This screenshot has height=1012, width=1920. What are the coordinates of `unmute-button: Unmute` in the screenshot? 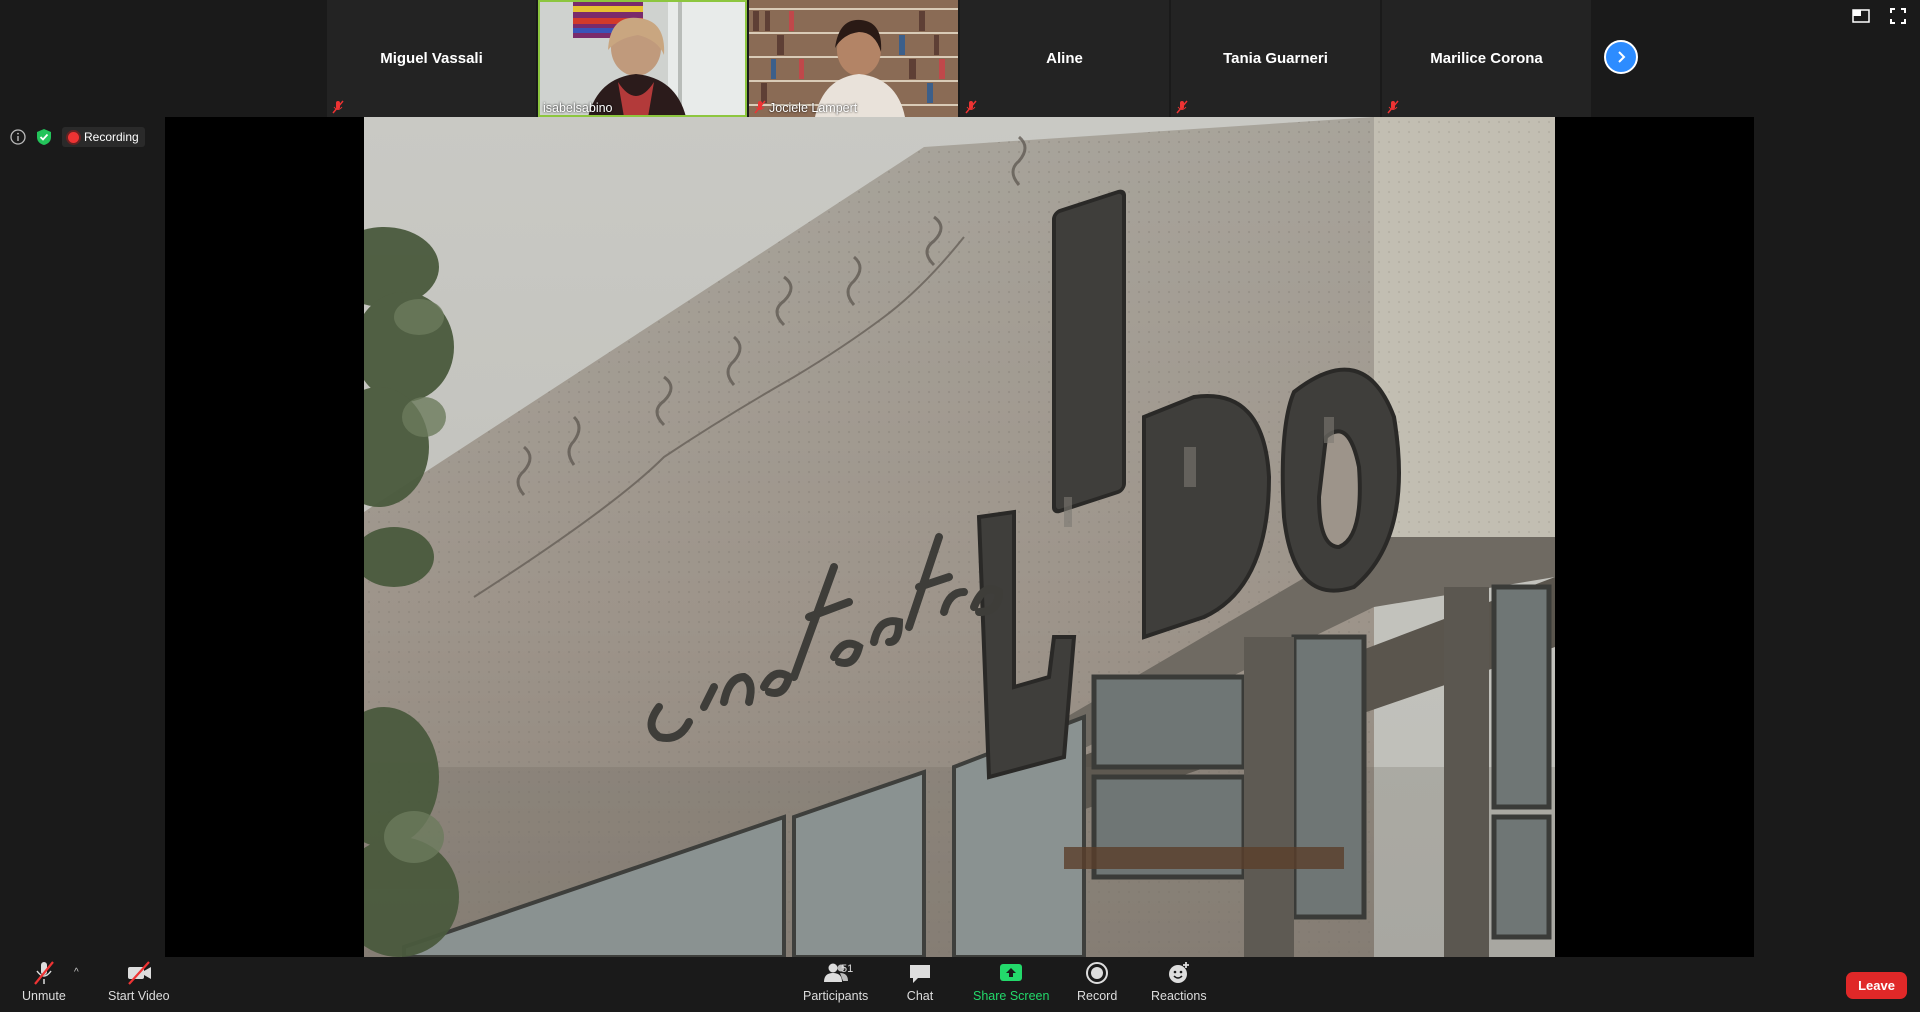 It's located at (44, 981).